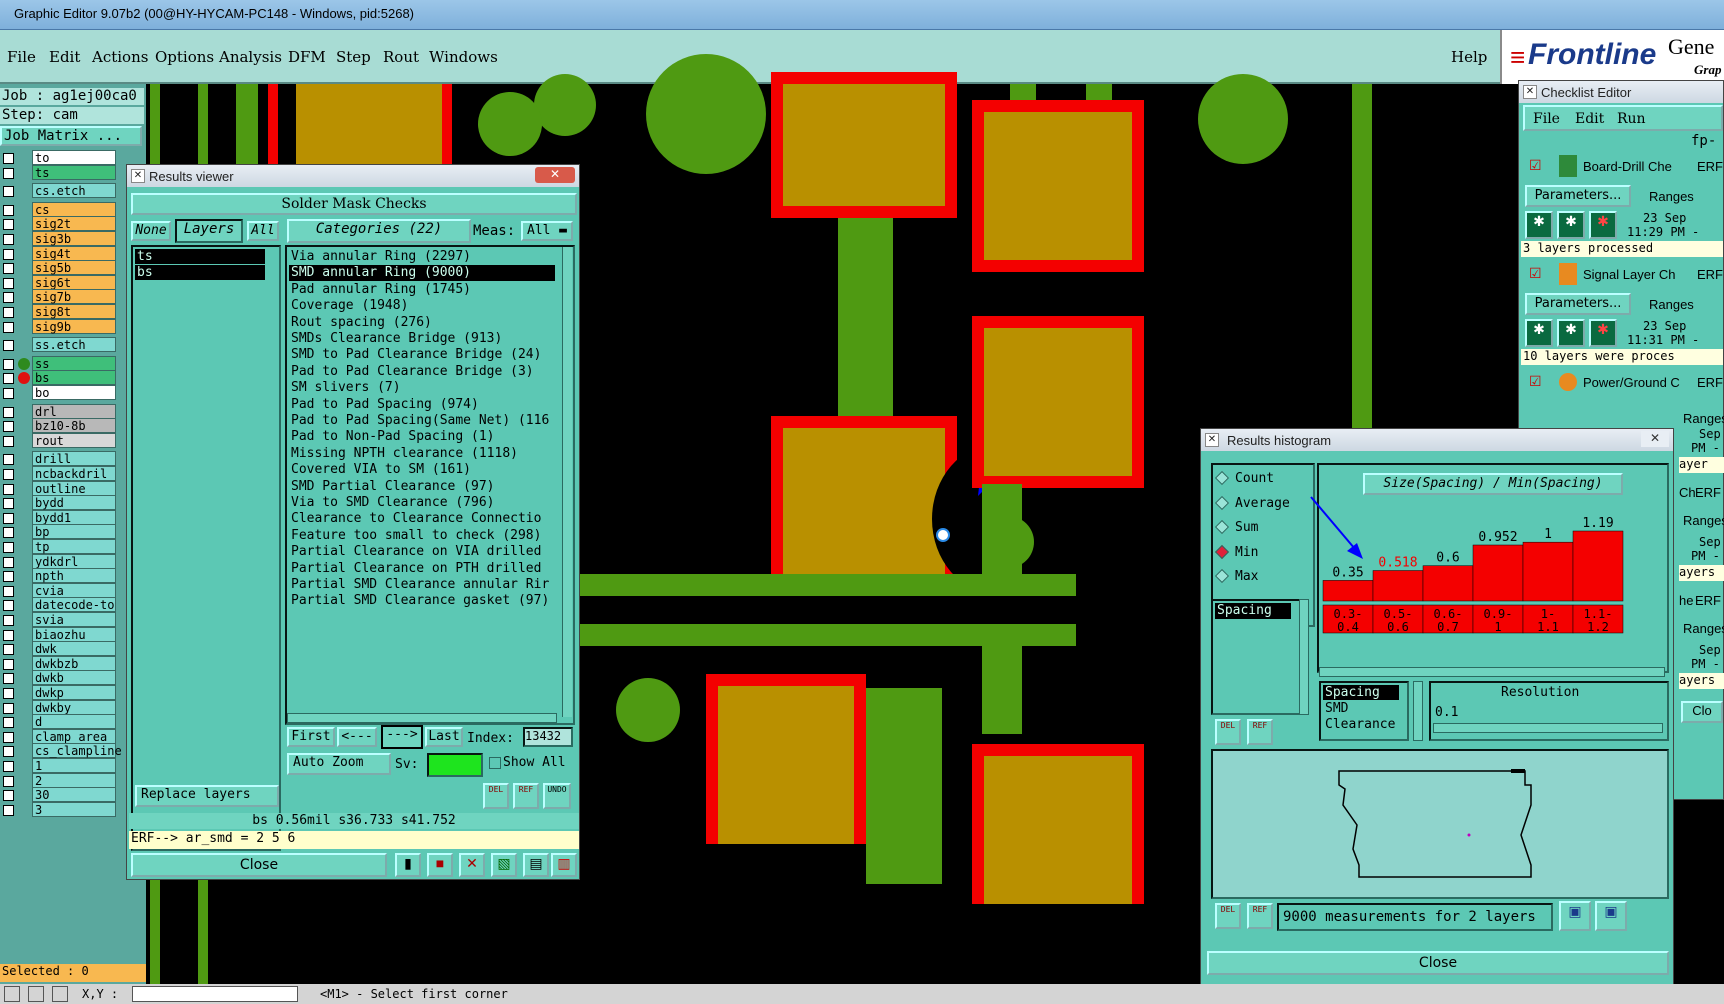 This screenshot has width=1724, height=1004. Describe the element at coordinates (1262, 528) in the screenshot. I see `mode-option: Sum` at that location.